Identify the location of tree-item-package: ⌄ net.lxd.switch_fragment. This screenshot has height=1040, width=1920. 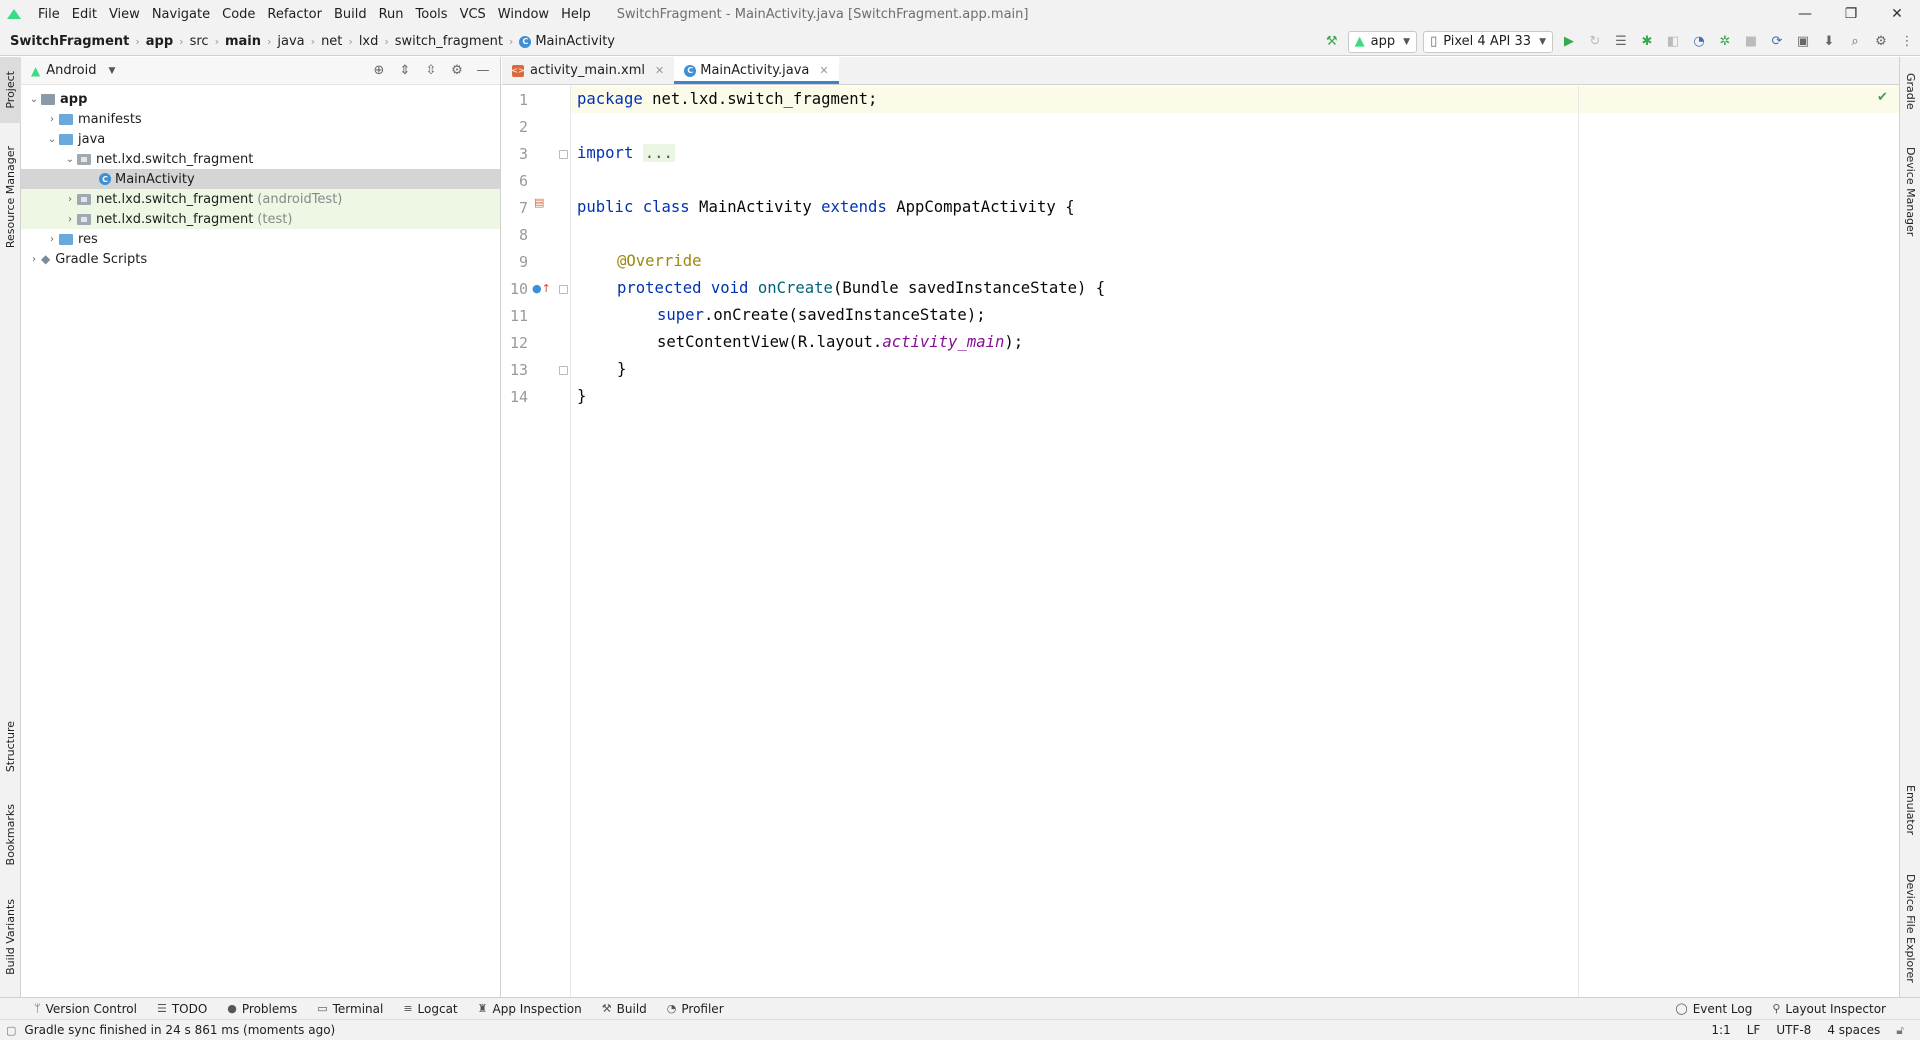
(260, 159).